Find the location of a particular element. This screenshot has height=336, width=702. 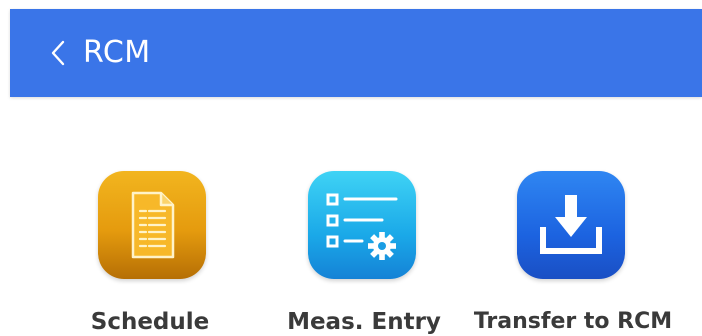

transfer-icon-box is located at coordinates (571, 225).